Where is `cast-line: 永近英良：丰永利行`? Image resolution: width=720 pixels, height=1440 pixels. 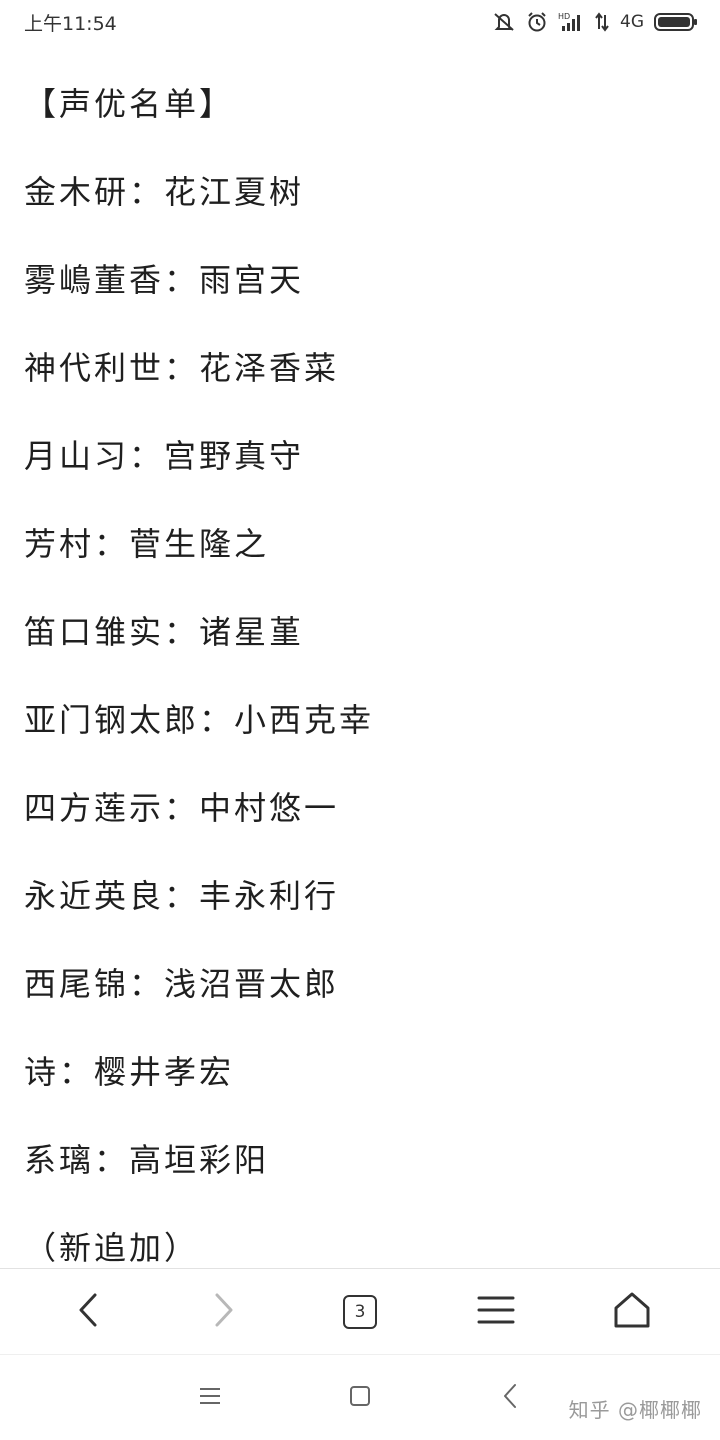 cast-line: 永近英良：丰永利行 is located at coordinates (182, 896).